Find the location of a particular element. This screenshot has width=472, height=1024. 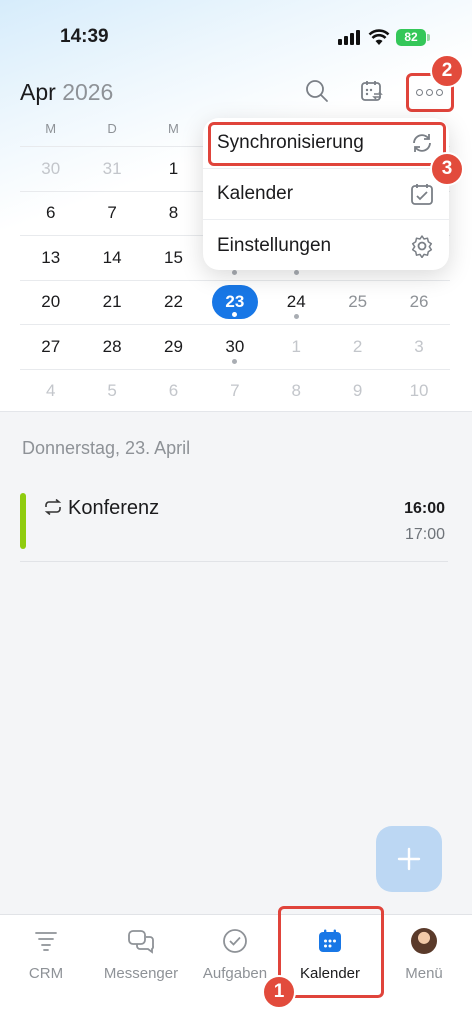

plus-icon is located at coordinates (409, 859).